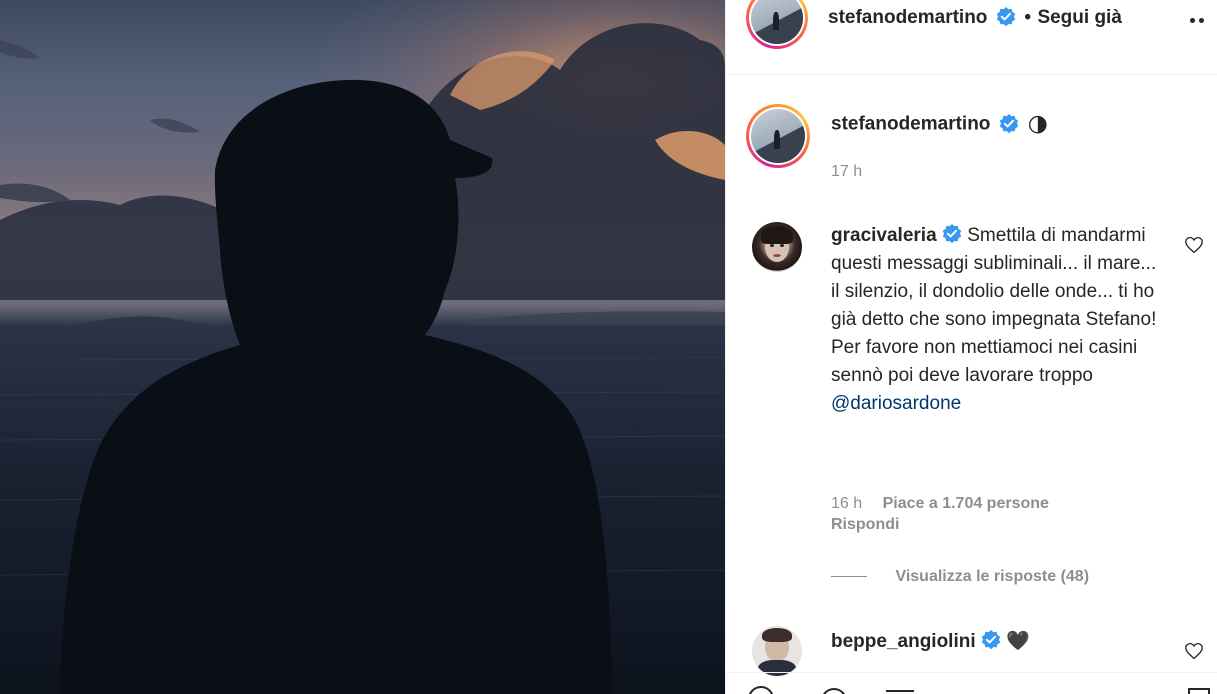 Image resolution: width=1217 pixels, height=694 pixels. I want to click on like-post-icon, so click(761, 690).